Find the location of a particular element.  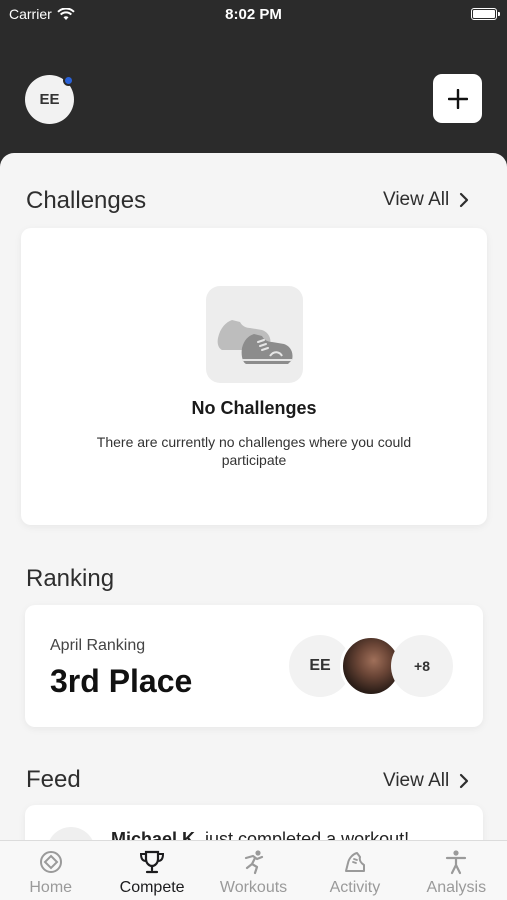

tab-label: Home is located at coordinates (51, 887).